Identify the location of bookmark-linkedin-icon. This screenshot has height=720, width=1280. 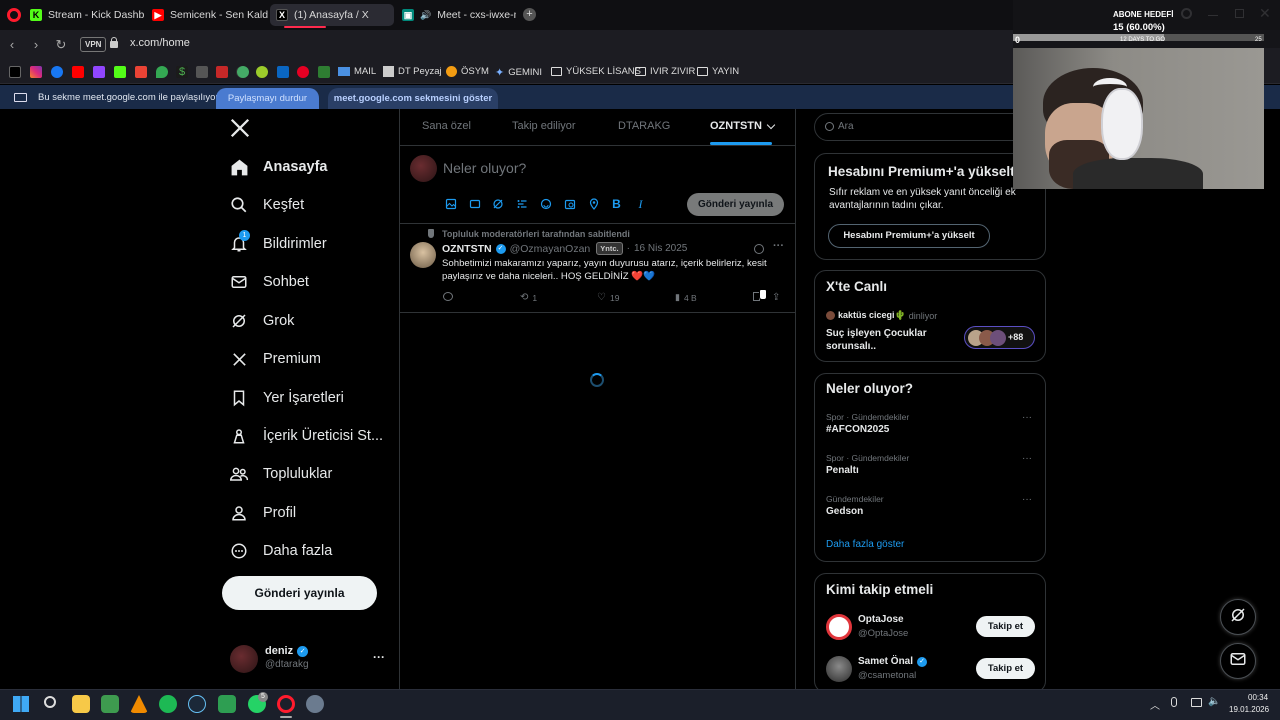
(283, 72).